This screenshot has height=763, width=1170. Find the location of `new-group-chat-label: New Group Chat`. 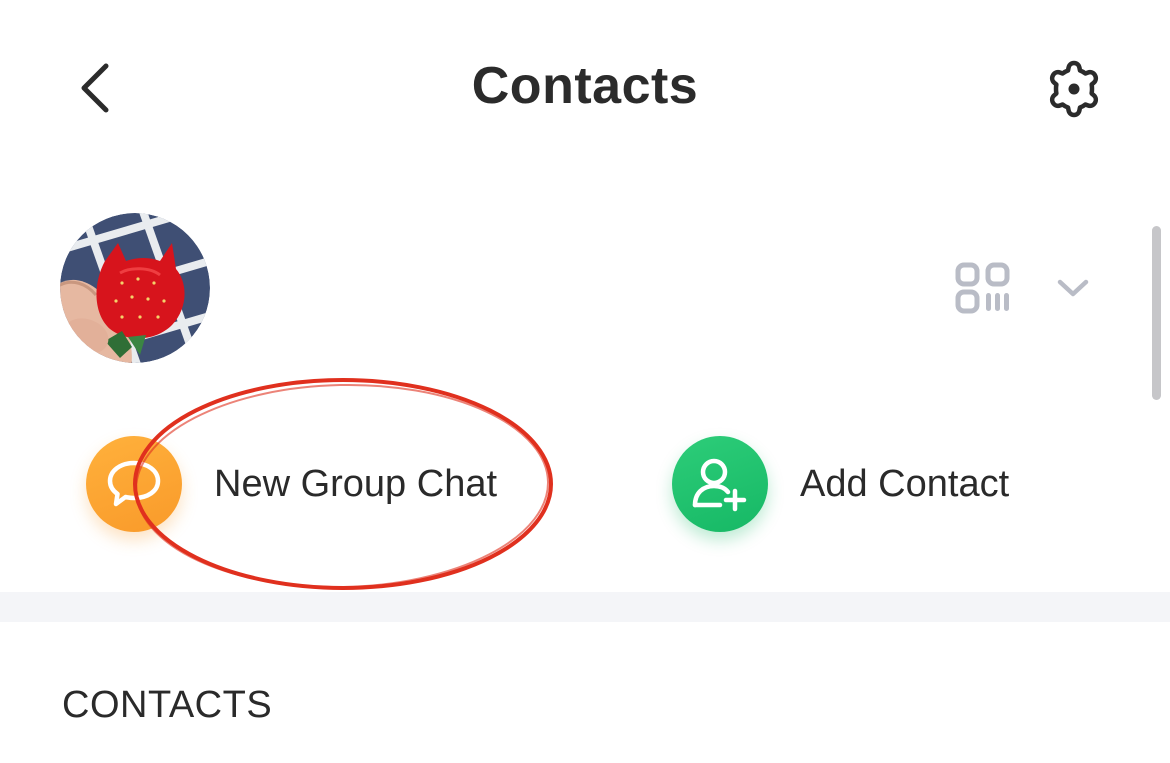

new-group-chat-label: New Group Chat is located at coordinates (356, 483).